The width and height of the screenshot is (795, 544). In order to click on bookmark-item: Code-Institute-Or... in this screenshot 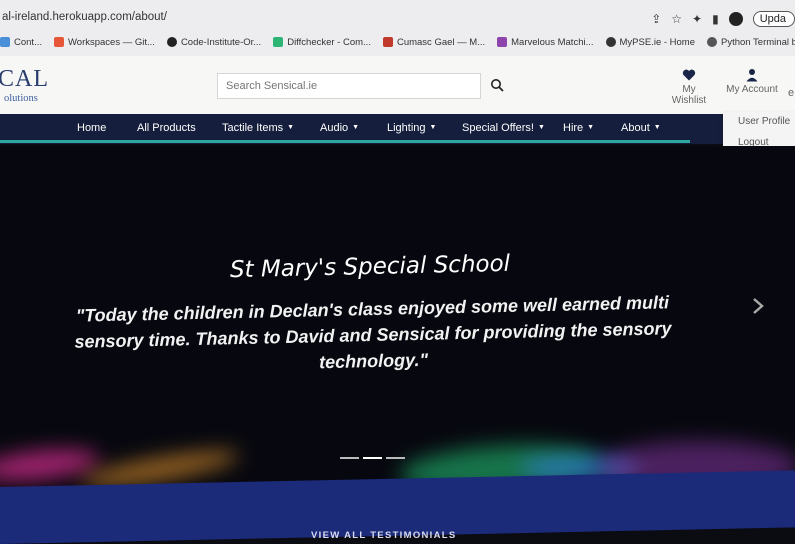, I will do `click(213, 42)`.